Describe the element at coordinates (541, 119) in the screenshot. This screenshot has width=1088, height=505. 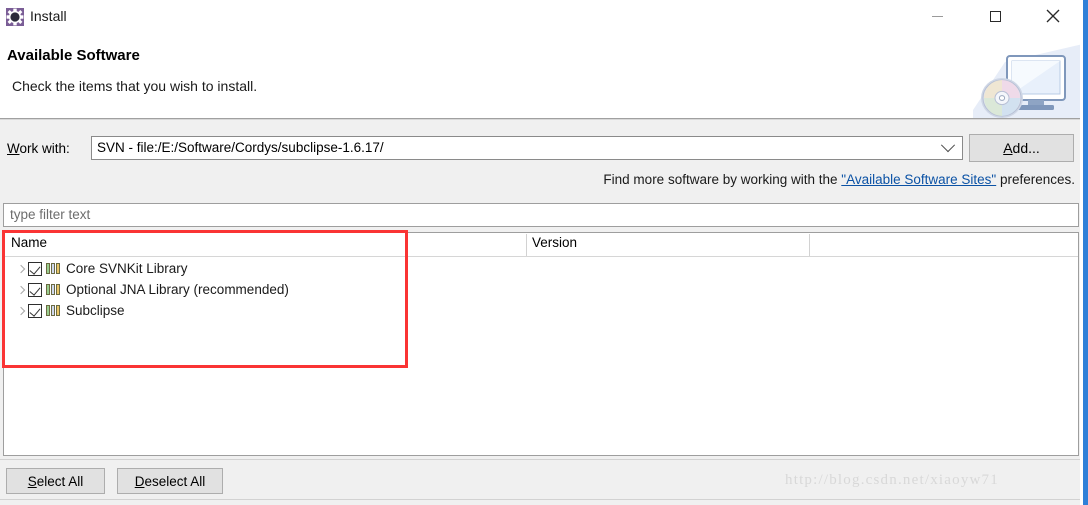
I see `header-divider-shadow` at that location.